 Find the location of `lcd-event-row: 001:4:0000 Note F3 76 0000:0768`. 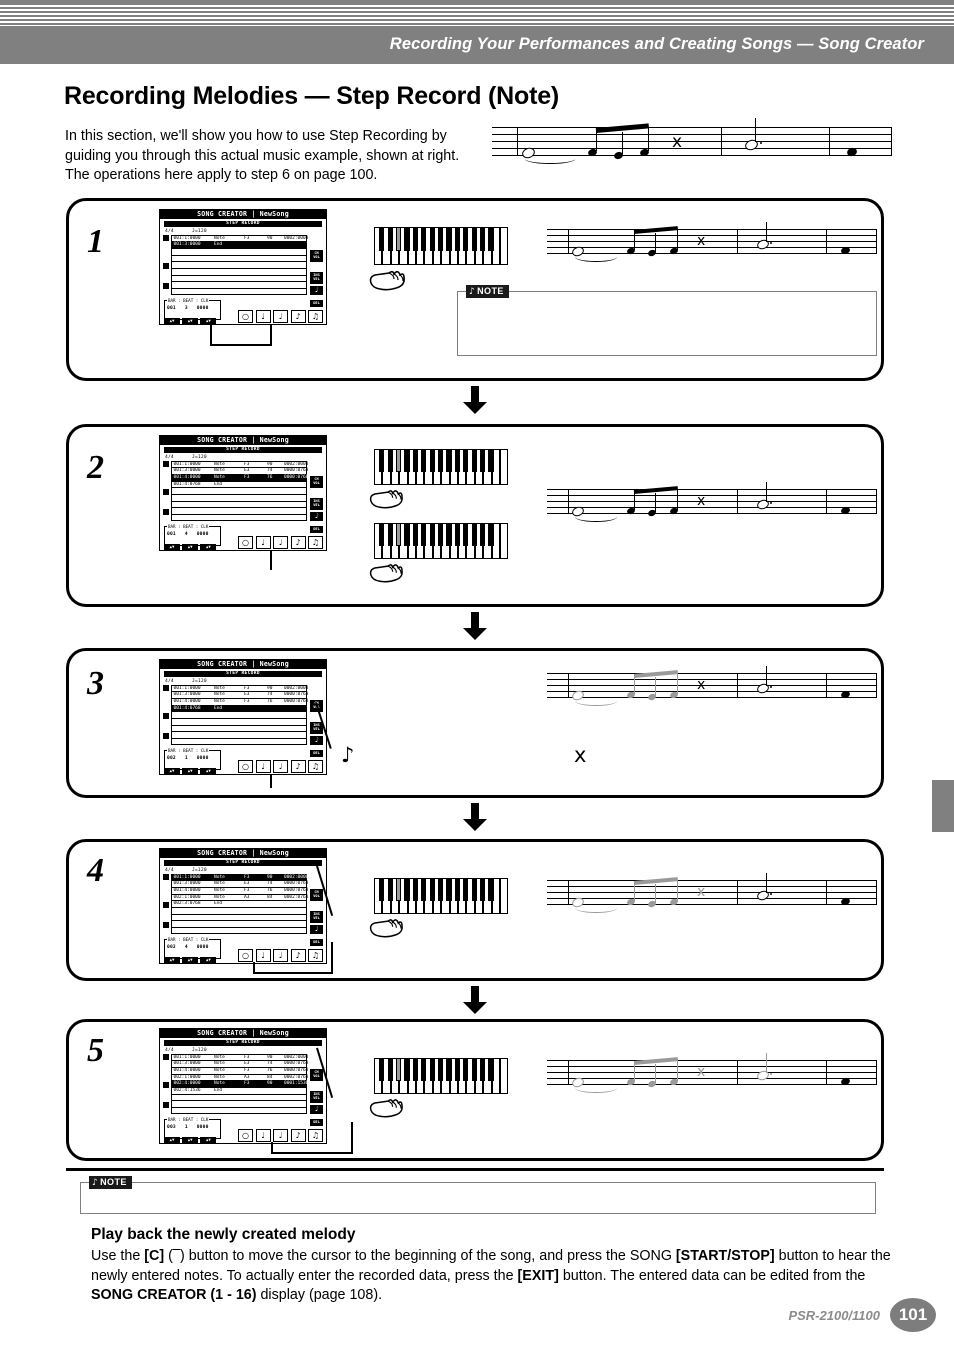

lcd-event-row: 001:4:0000 Note F3 76 0000:0768 is located at coordinates (239, 890).